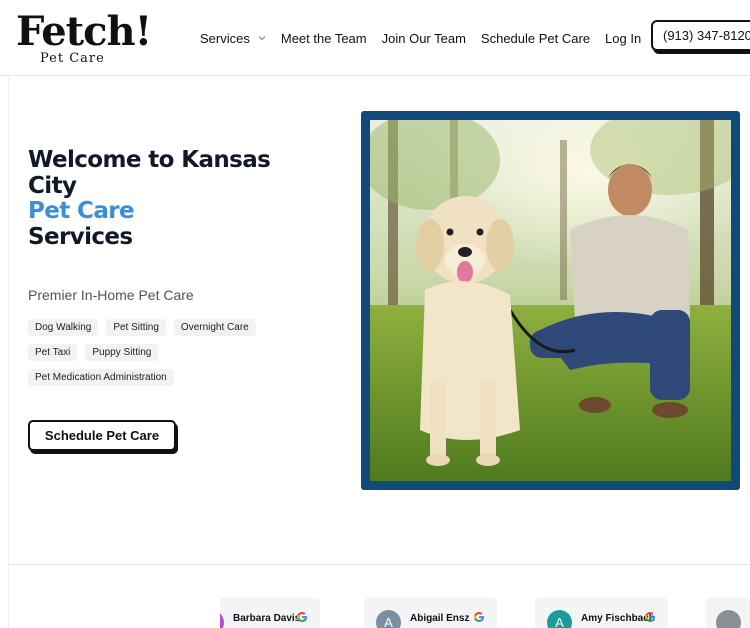  What do you see at coordinates (700, 35) in the screenshot?
I see `phone-button: (913) 347-8120` at bounding box center [700, 35].